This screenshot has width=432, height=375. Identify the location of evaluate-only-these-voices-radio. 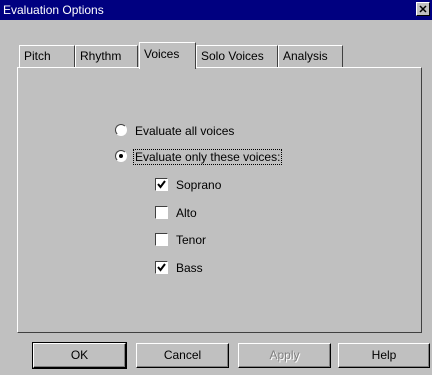
(121, 156).